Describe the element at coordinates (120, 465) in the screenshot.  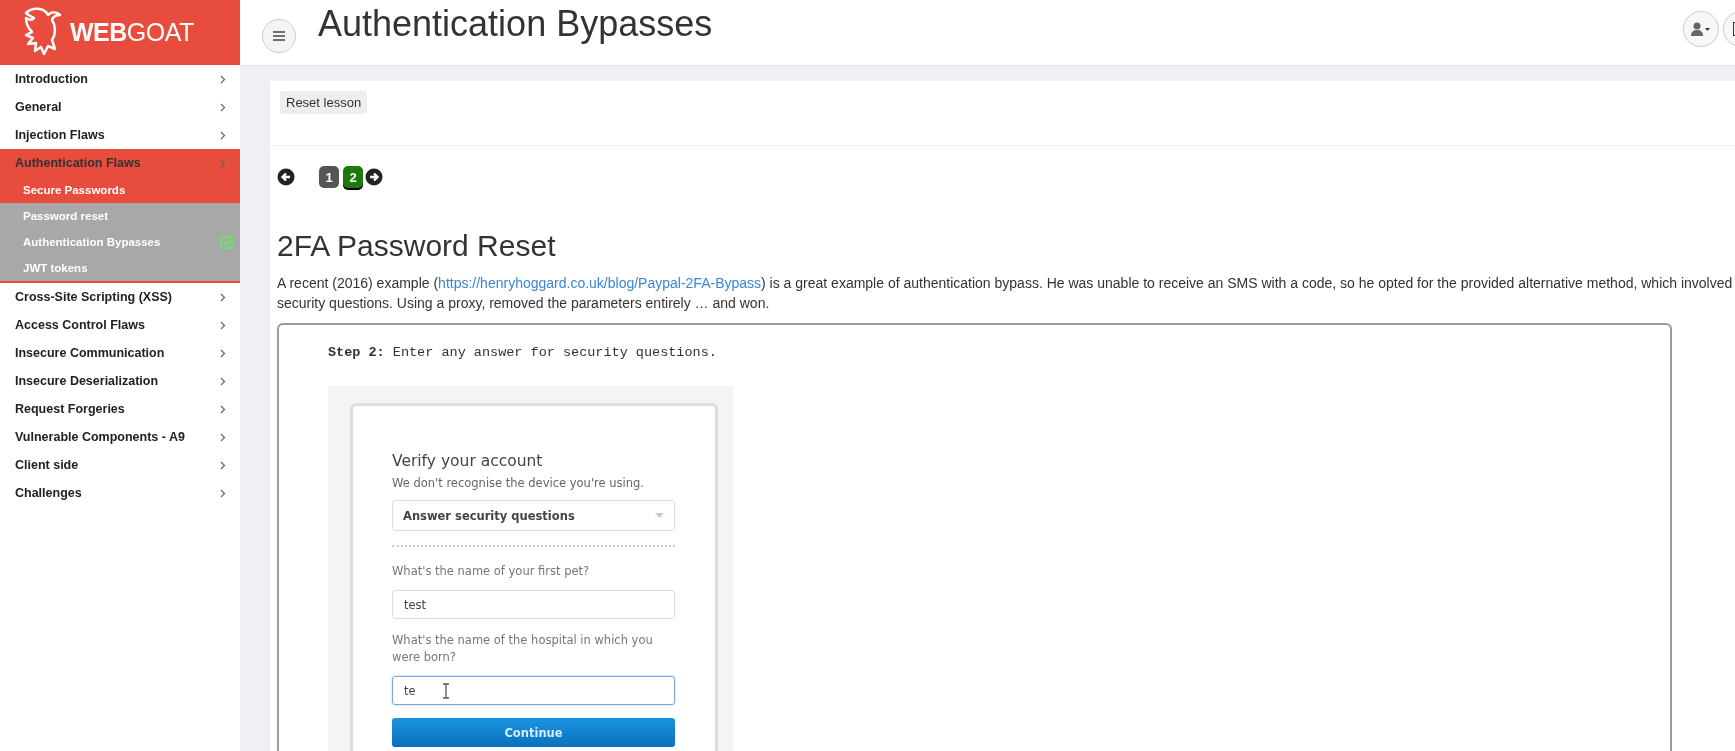
I see `sidebar-item: Client side` at that location.